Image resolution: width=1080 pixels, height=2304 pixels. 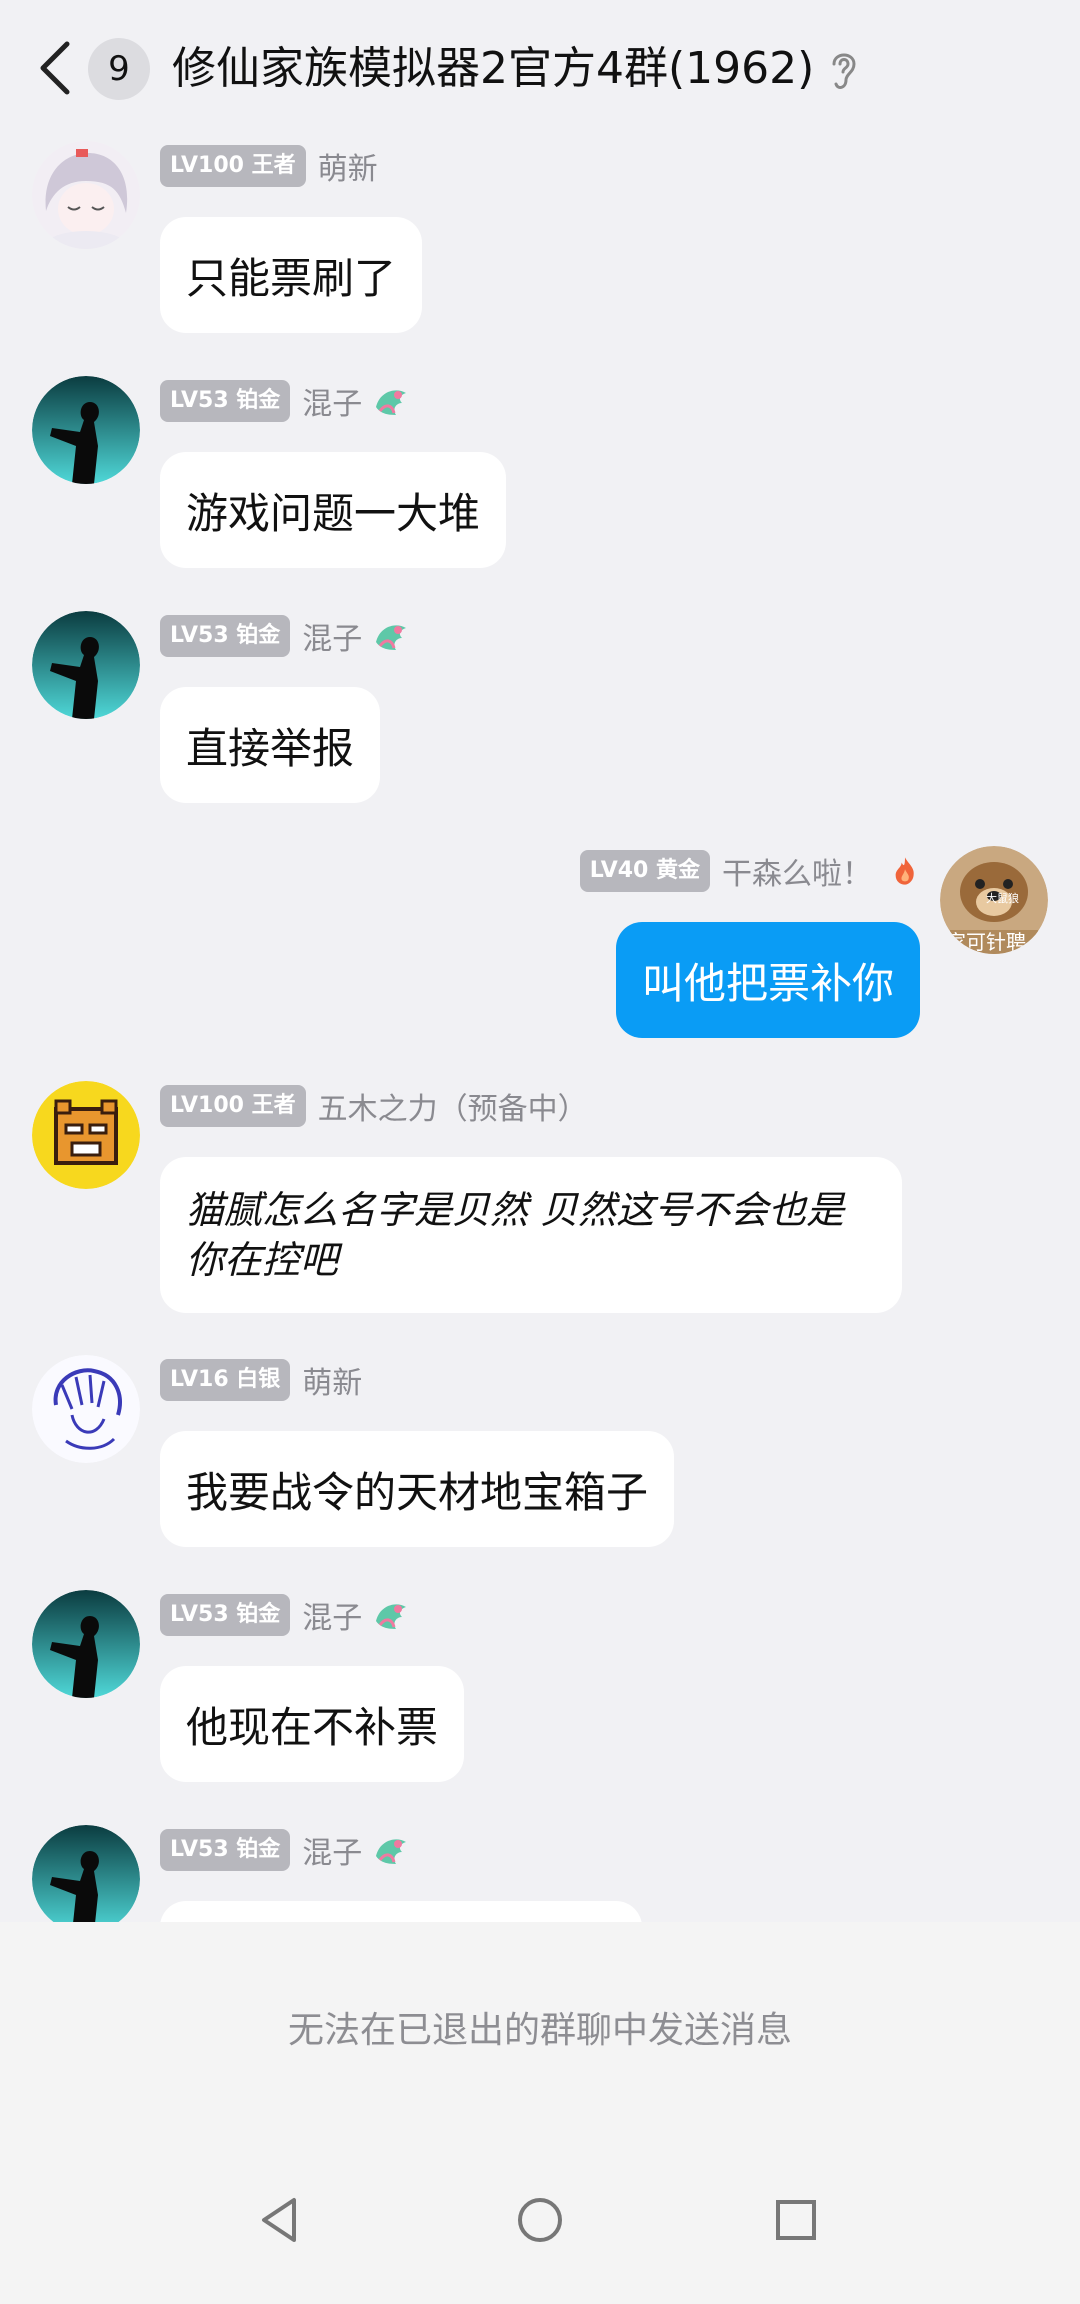 I want to click on circle-home-icon, so click(x=540, y=2220).